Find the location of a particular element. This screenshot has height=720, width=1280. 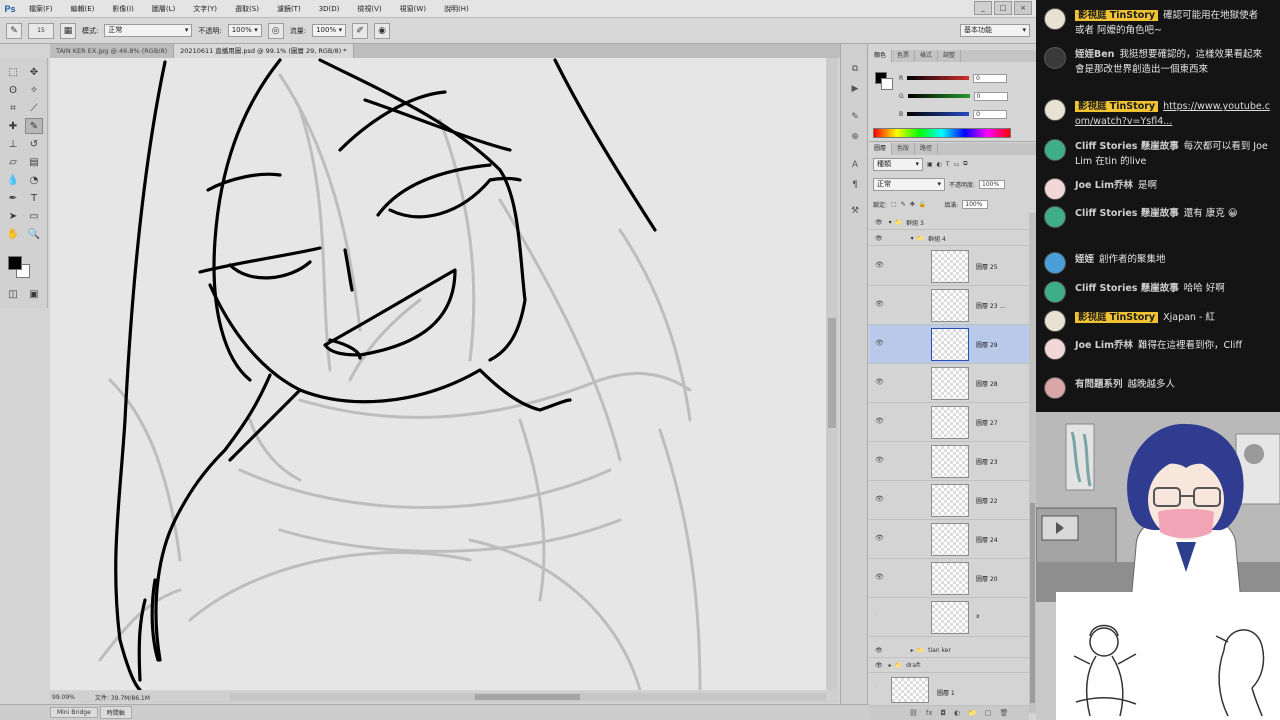

opacity-input: 100% ▾ is located at coordinates (244, 30).